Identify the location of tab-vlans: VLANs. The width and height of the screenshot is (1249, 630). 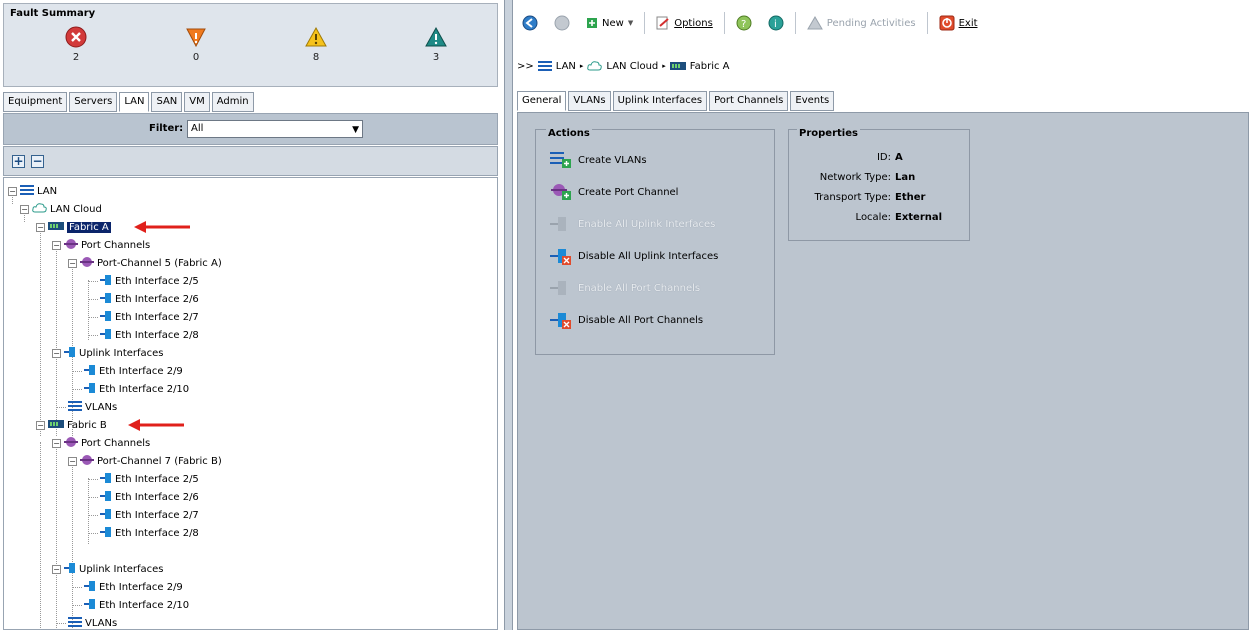
(589, 101).